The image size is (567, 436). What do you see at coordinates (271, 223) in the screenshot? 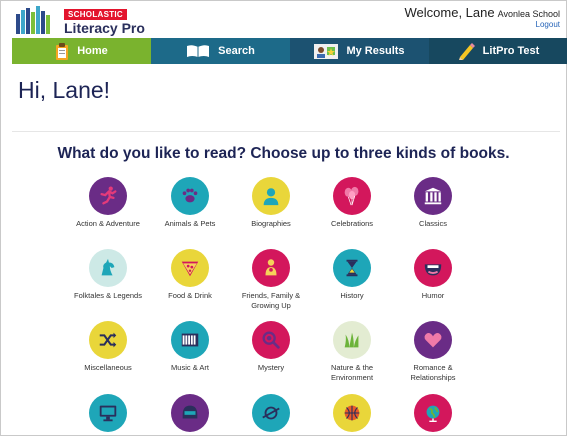
I see `genre-label: Biographies` at bounding box center [271, 223].